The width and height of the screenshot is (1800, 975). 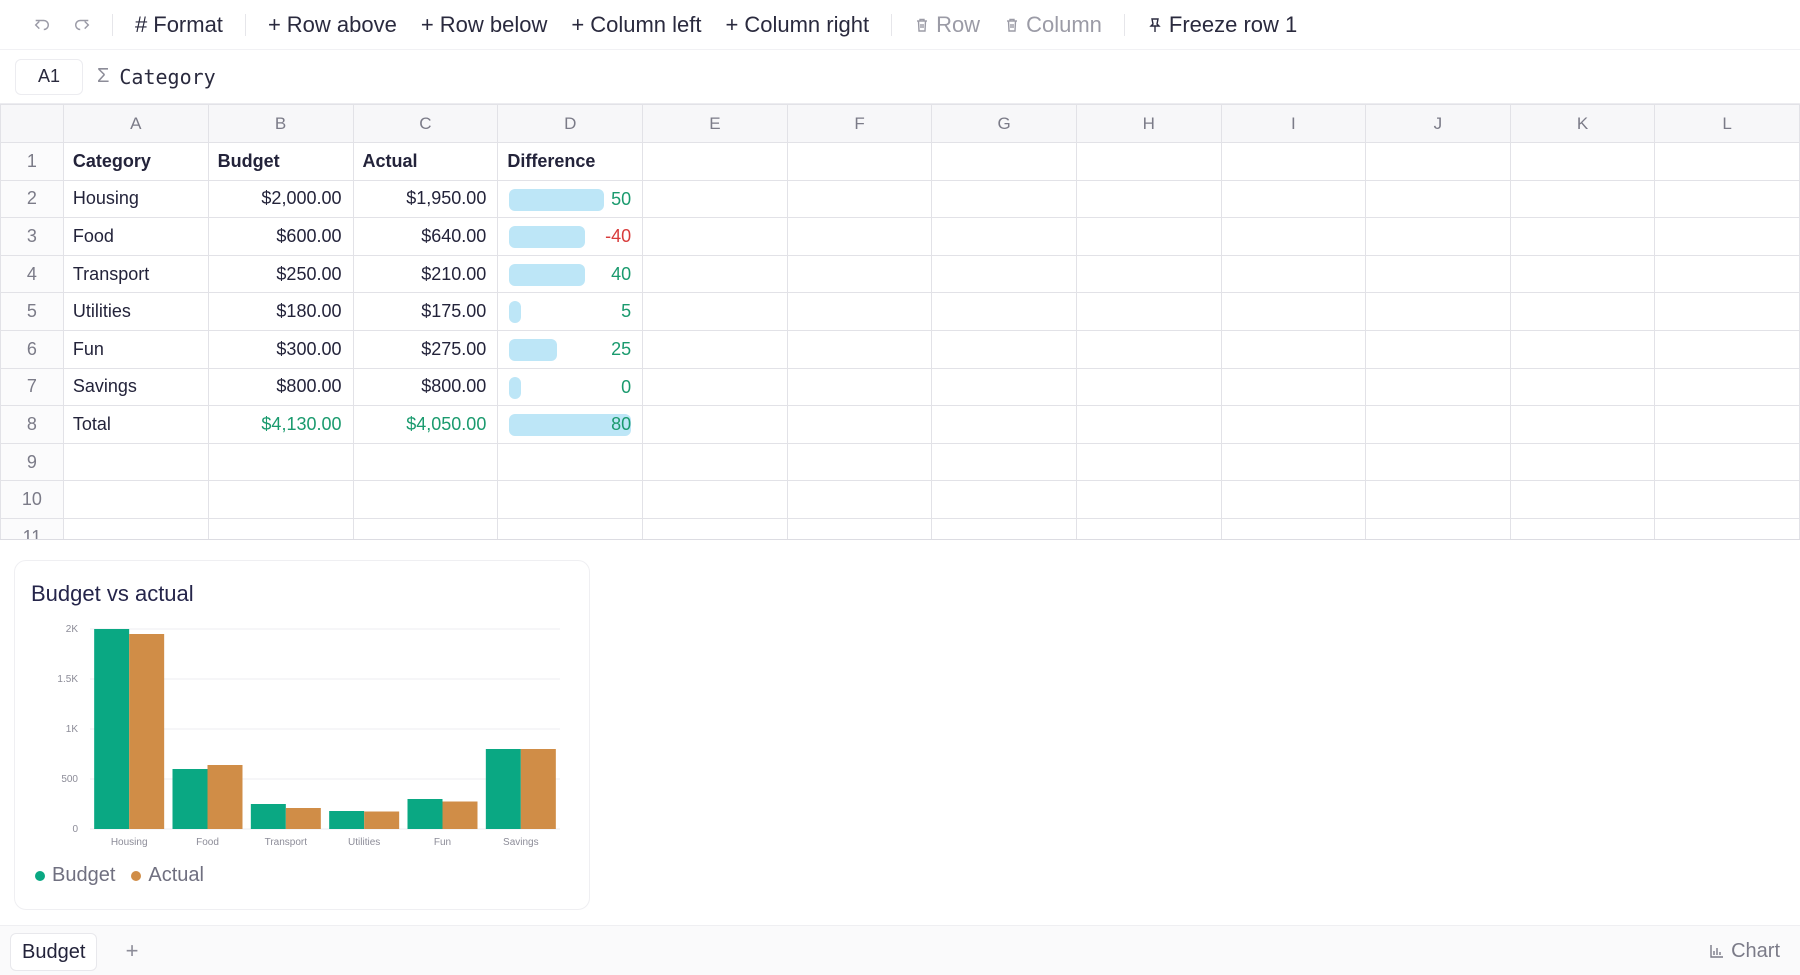 I want to click on category-cell: Savings, so click(x=135, y=387).